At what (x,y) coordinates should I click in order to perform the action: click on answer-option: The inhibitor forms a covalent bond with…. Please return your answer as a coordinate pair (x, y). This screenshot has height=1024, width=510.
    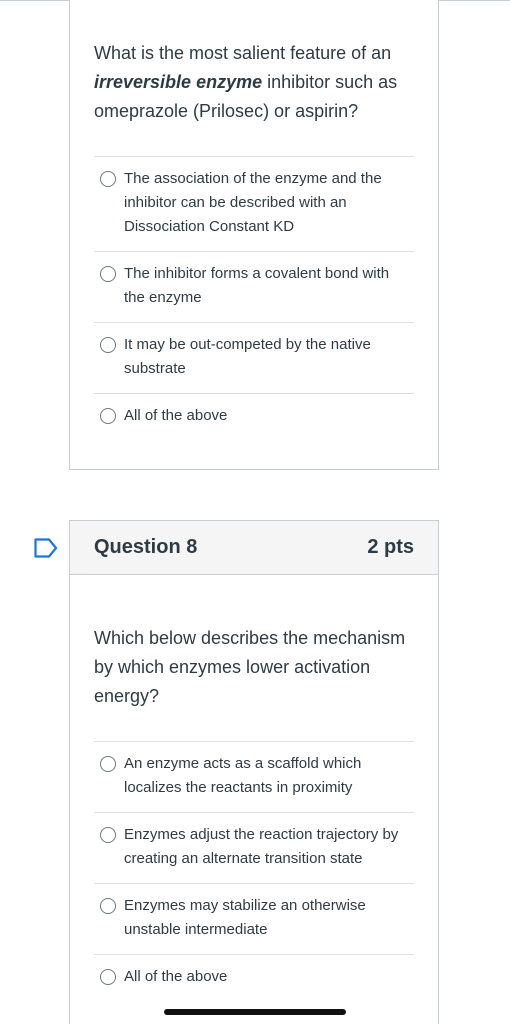
    Looking at the image, I should click on (254, 287).